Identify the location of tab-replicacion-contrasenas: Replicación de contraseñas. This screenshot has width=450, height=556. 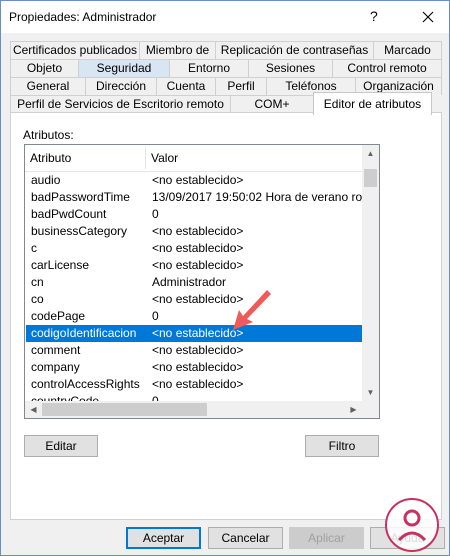
(294, 50).